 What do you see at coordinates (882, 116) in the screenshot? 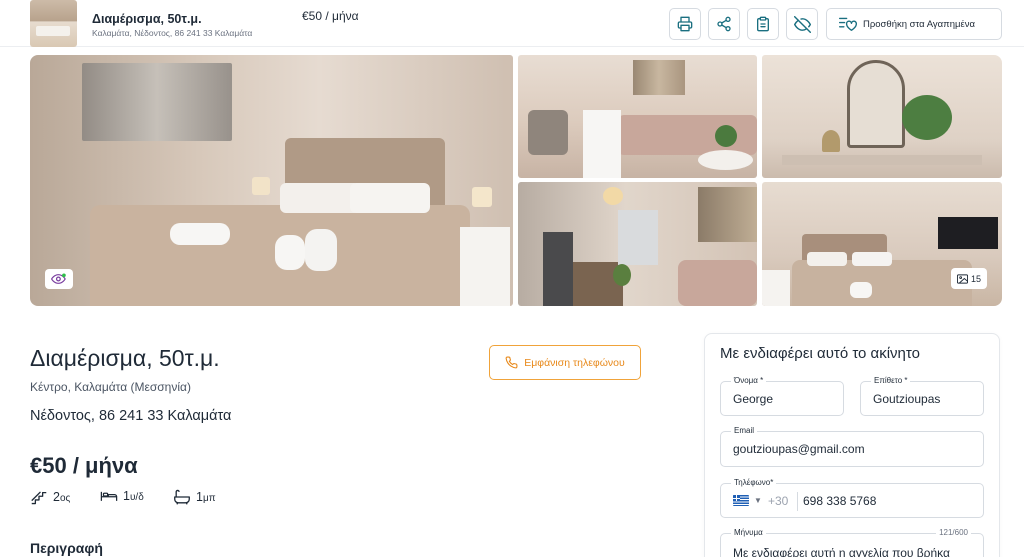
I see `photo-mirror-console` at bounding box center [882, 116].